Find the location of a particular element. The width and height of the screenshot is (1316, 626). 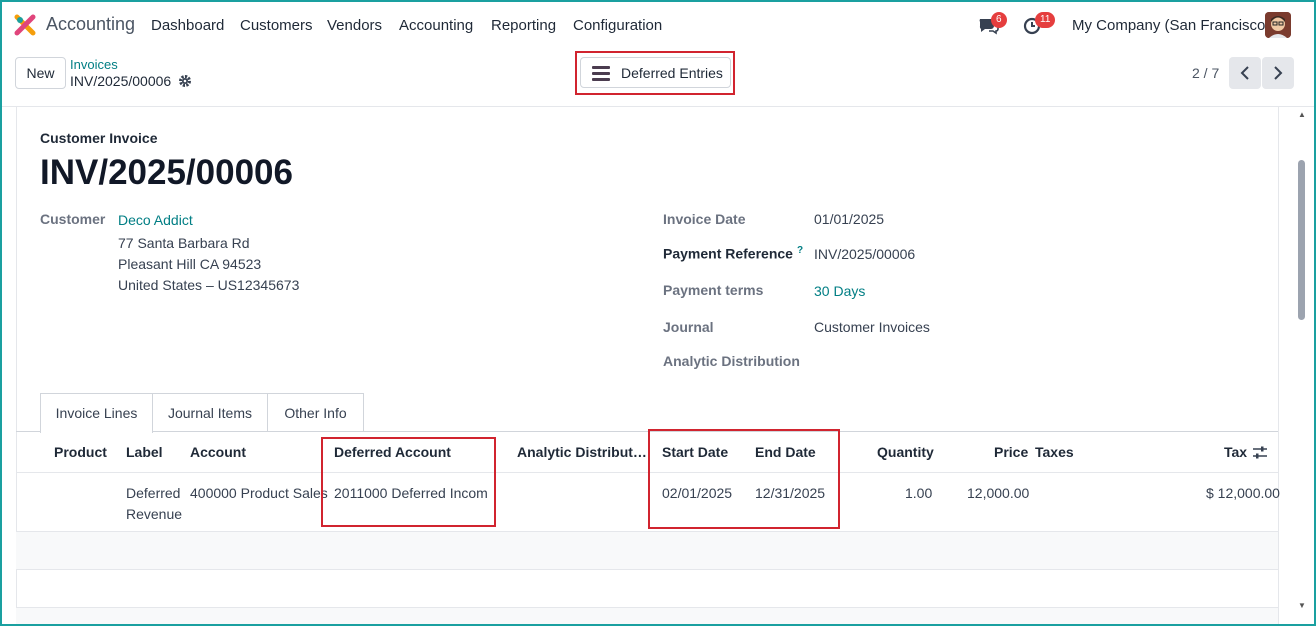

column-header-tax: Tax is located at coordinates (1235, 452).